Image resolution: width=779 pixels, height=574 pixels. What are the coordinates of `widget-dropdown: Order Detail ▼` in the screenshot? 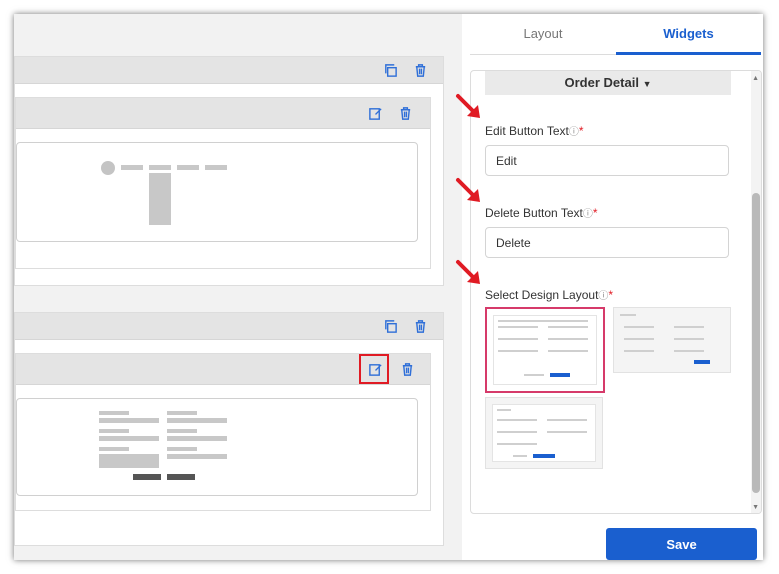 It's located at (608, 83).